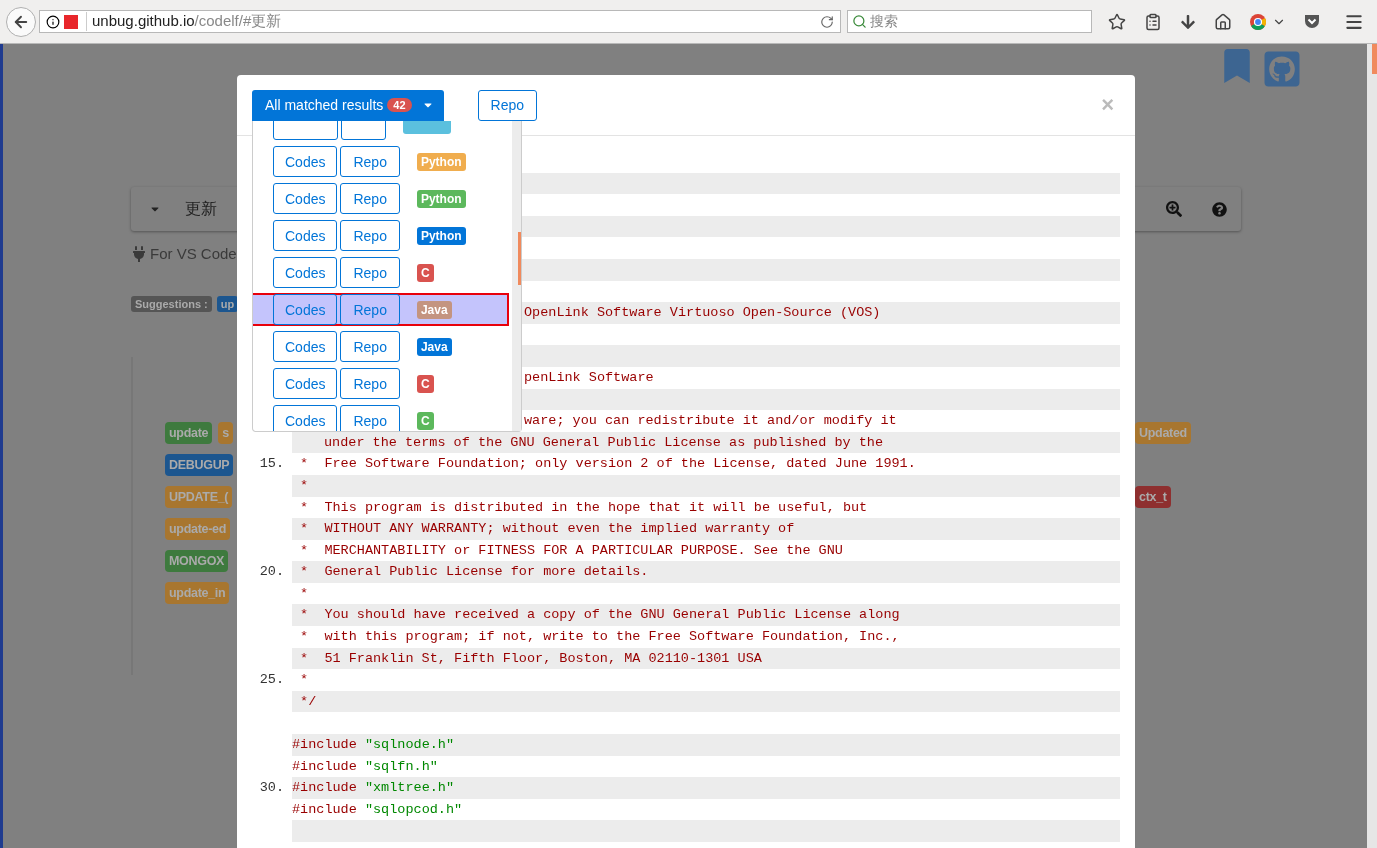 The image size is (1377, 848). Describe the element at coordinates (859, 21) in the screenshot. I see `search-icon` at that location.